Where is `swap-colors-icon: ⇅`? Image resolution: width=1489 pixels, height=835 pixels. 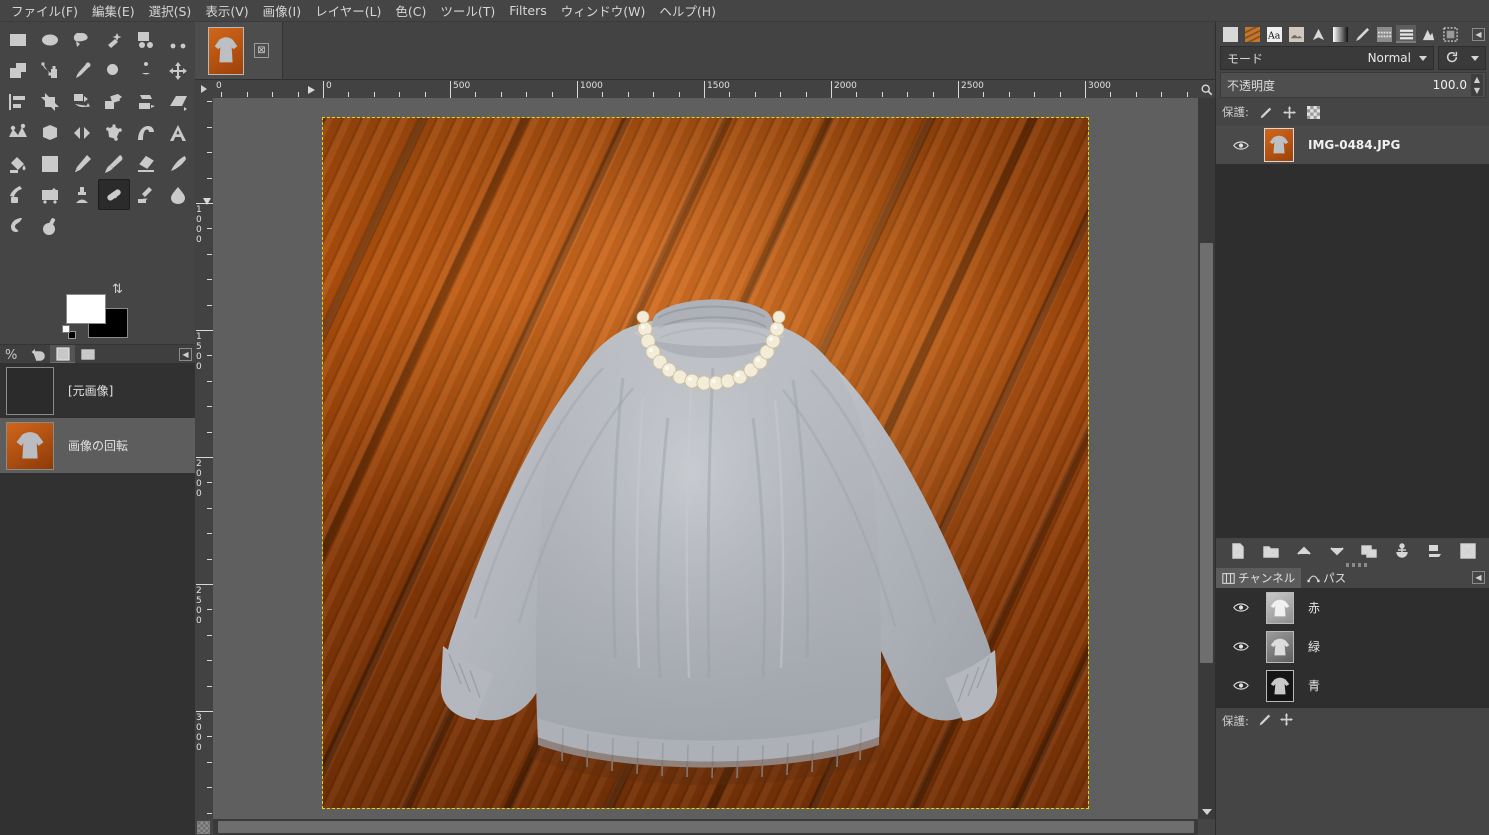
swap-colors-icon: ⇅ is located at coordinates (119, 290).